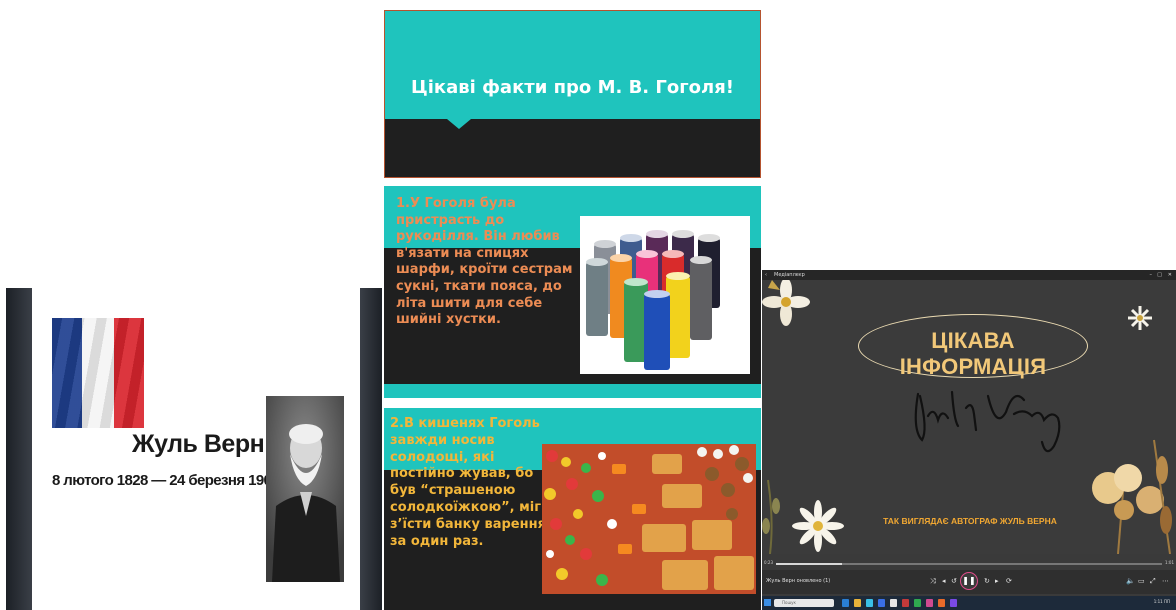 The height and width of the screenshot is (610, 1176). What do you see at coordinates (98, 373) in the screenshot?
I see `france-flag-image` at bounding box center [98, 373].